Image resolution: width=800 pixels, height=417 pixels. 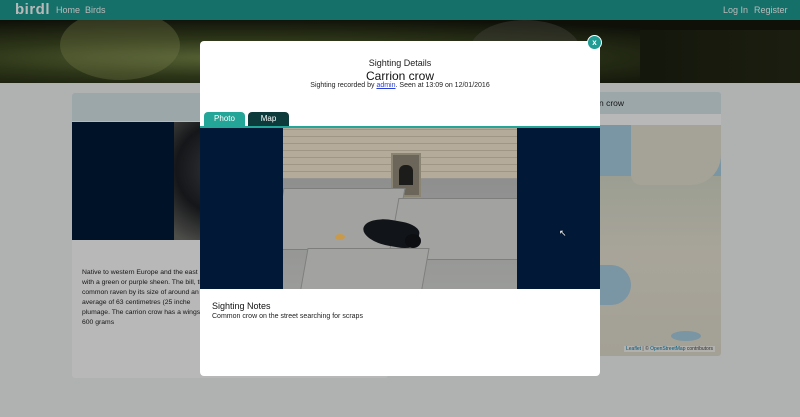 I want to click on sighting-photo, so click(x=400, y=208).